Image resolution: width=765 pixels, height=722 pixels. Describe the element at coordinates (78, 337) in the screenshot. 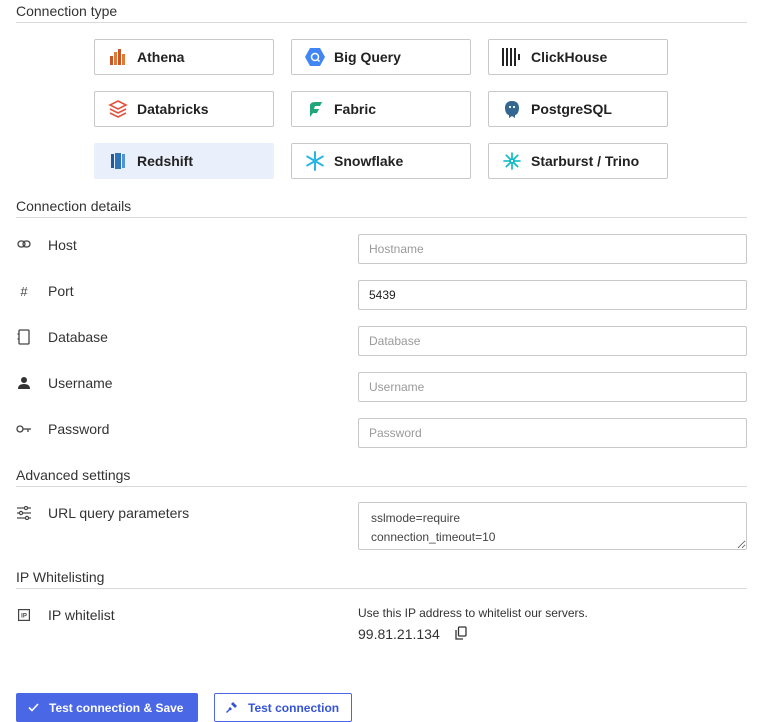

I see `database-label: Database` at that location.